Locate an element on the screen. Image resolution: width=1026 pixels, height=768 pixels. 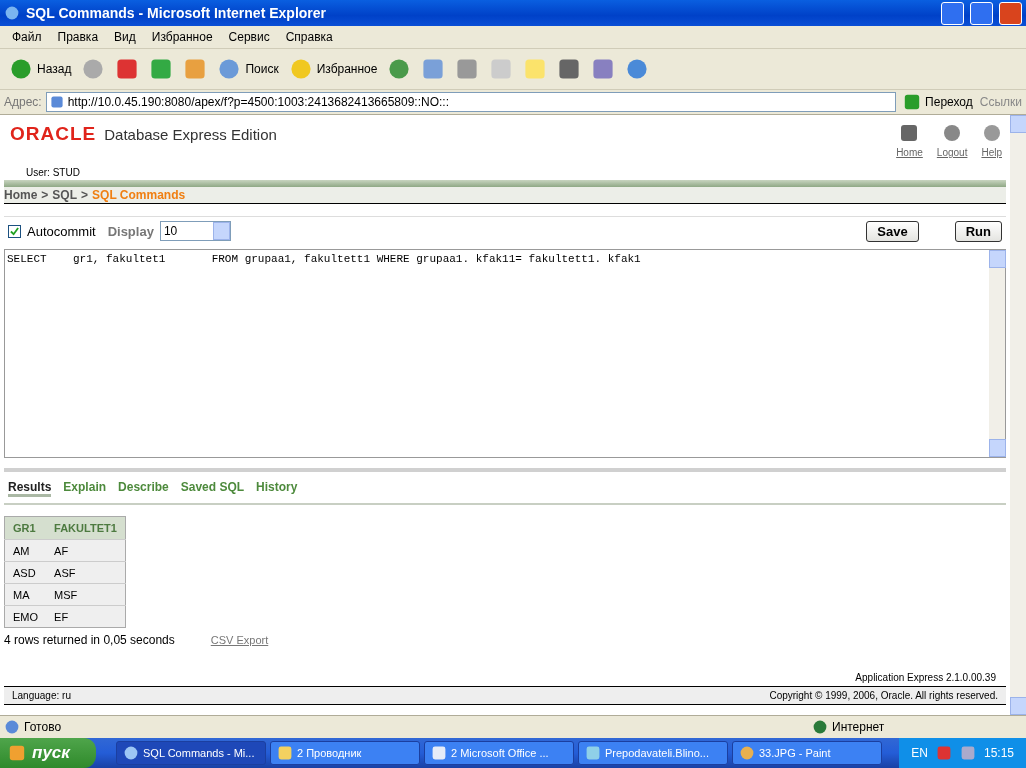
minimize-button is located at coordinates (952, 13).